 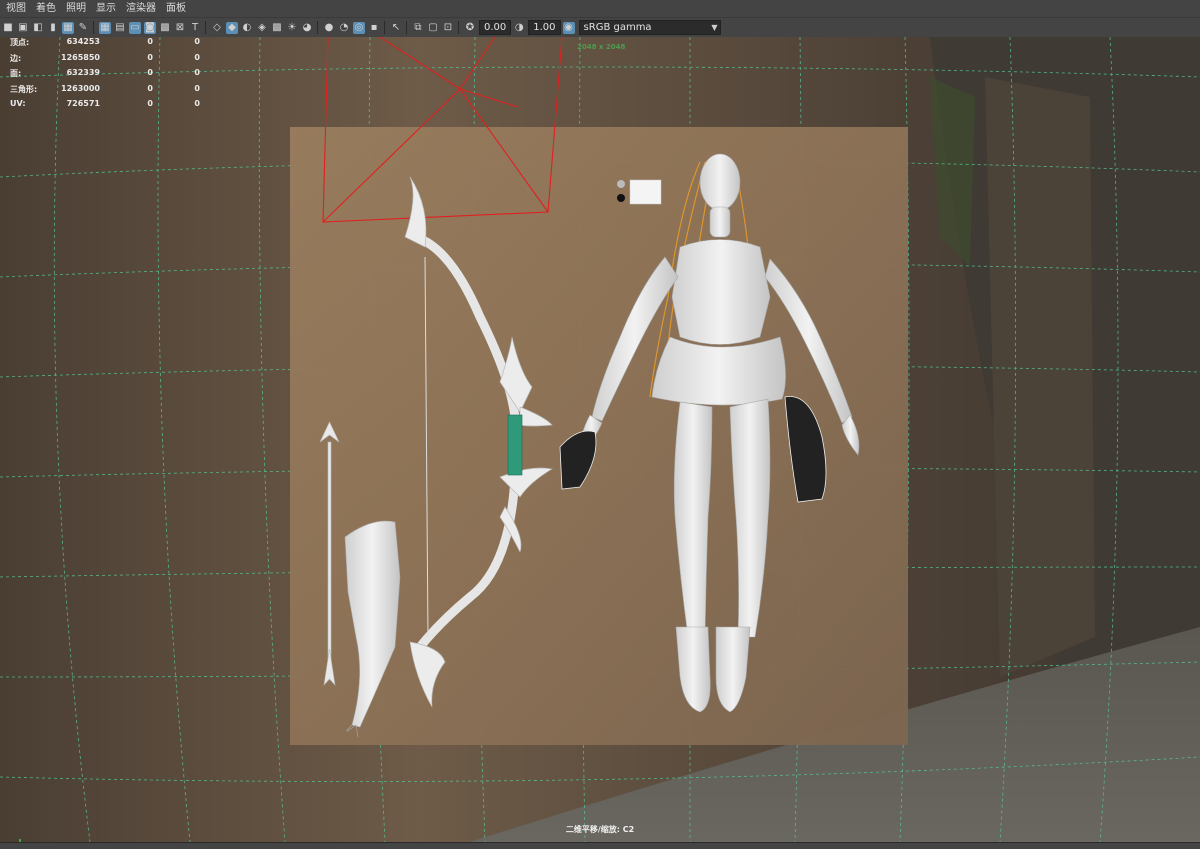 What do you see at coordinates (600, 829) in the screenshot?
I see `pan-zoom-hud: 二维平移/缩放: C2` at bounding box center [600, 829].